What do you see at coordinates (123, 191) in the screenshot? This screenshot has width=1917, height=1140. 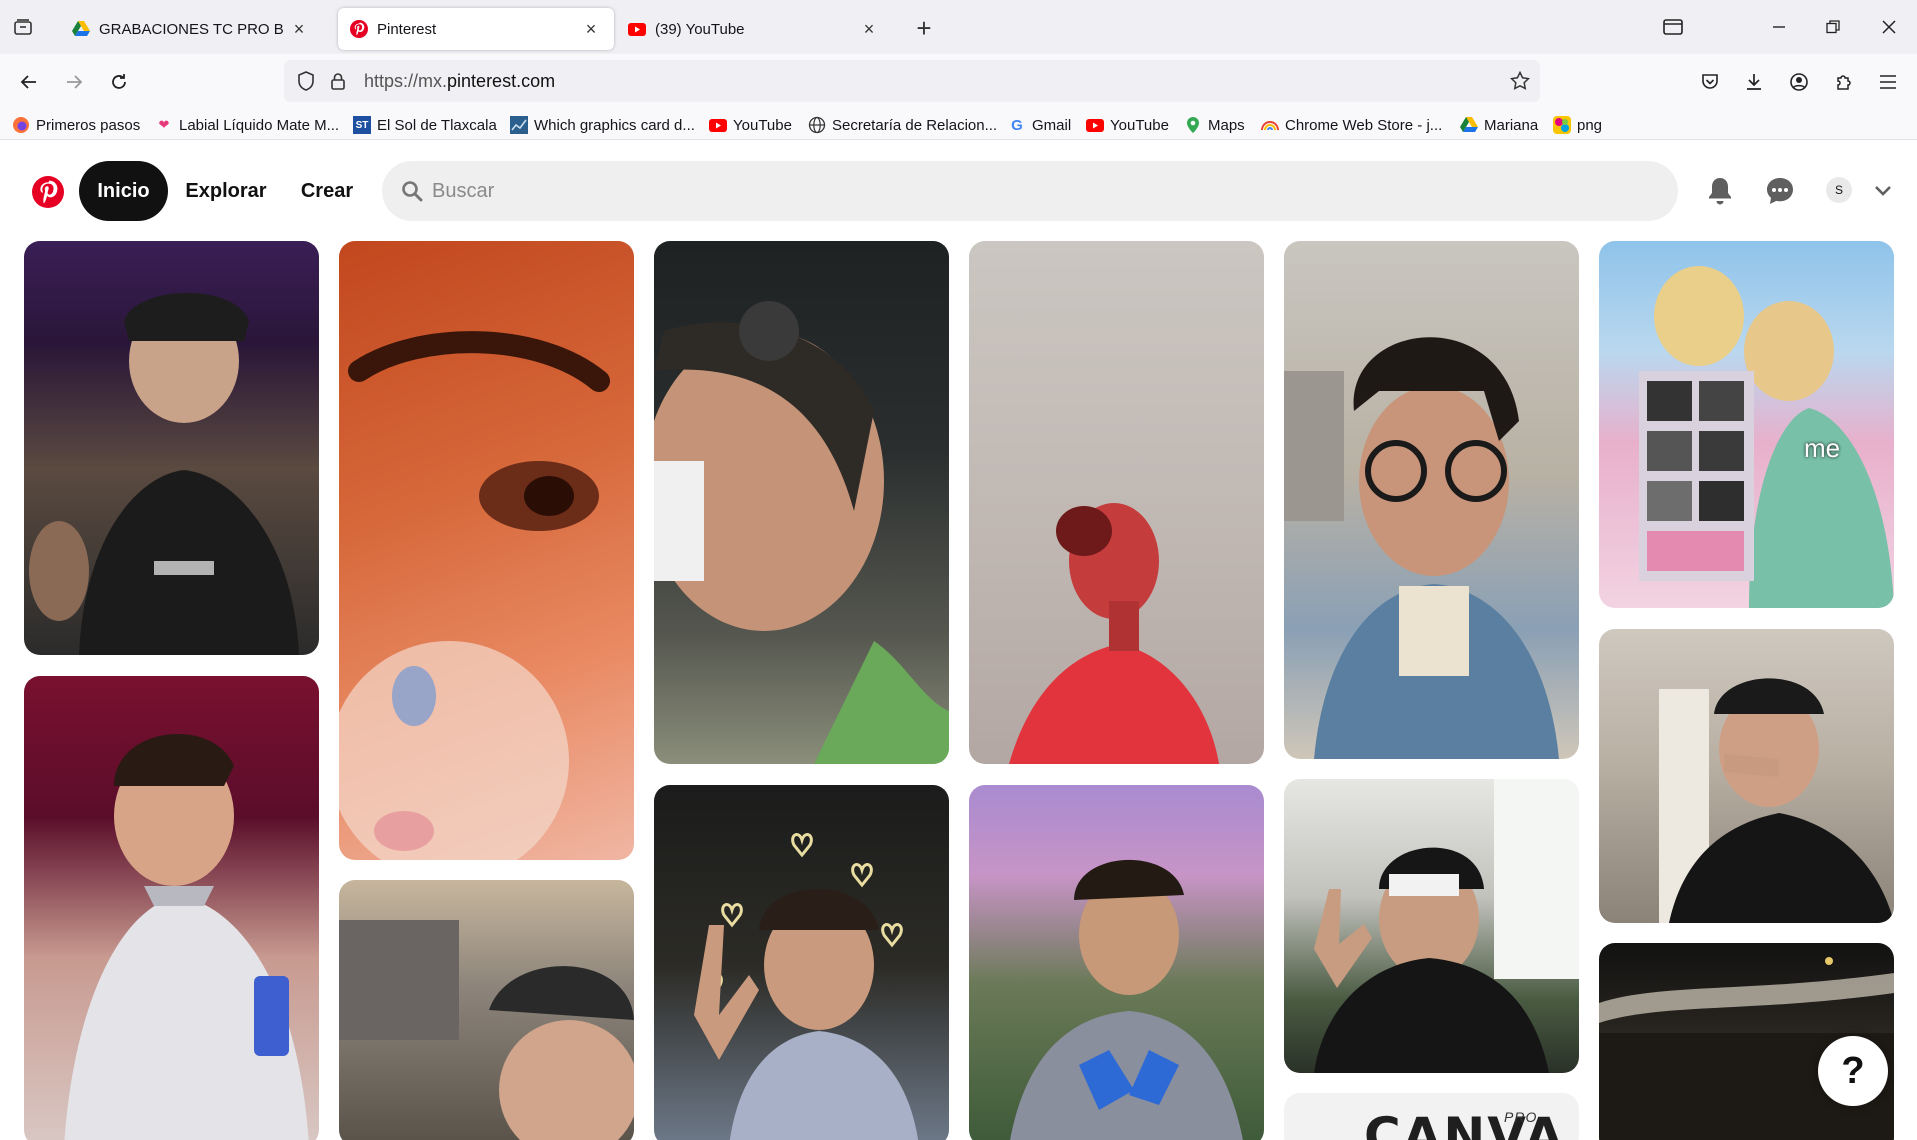 I see `nav-home-button: Inicio` at bounding box center [123, 191].